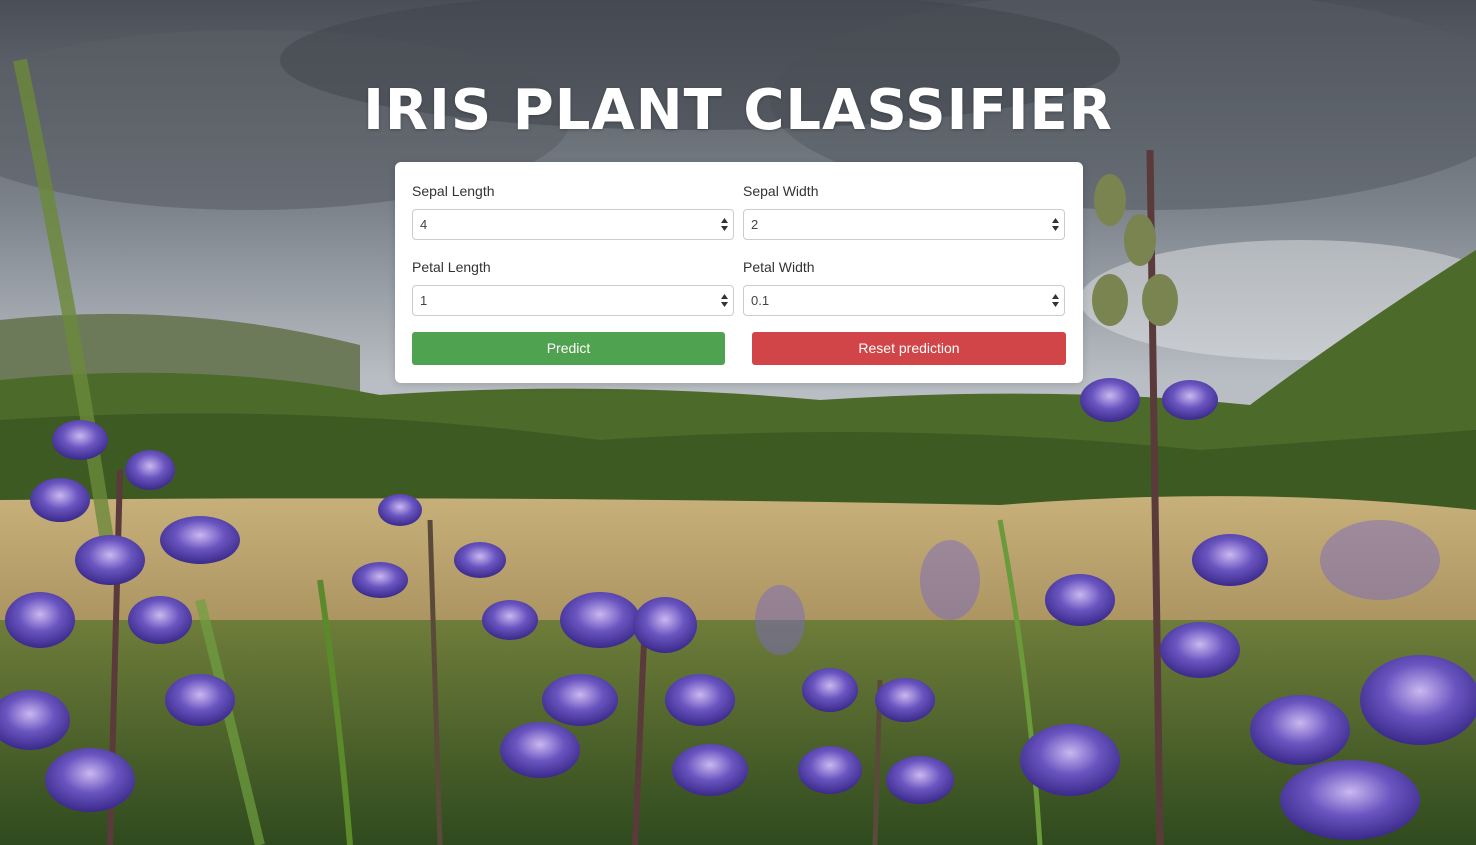 The width and height of the screenshot is (1476, 845). I want to click on sepal-length-label: Sepal Length, so click(453, 191).